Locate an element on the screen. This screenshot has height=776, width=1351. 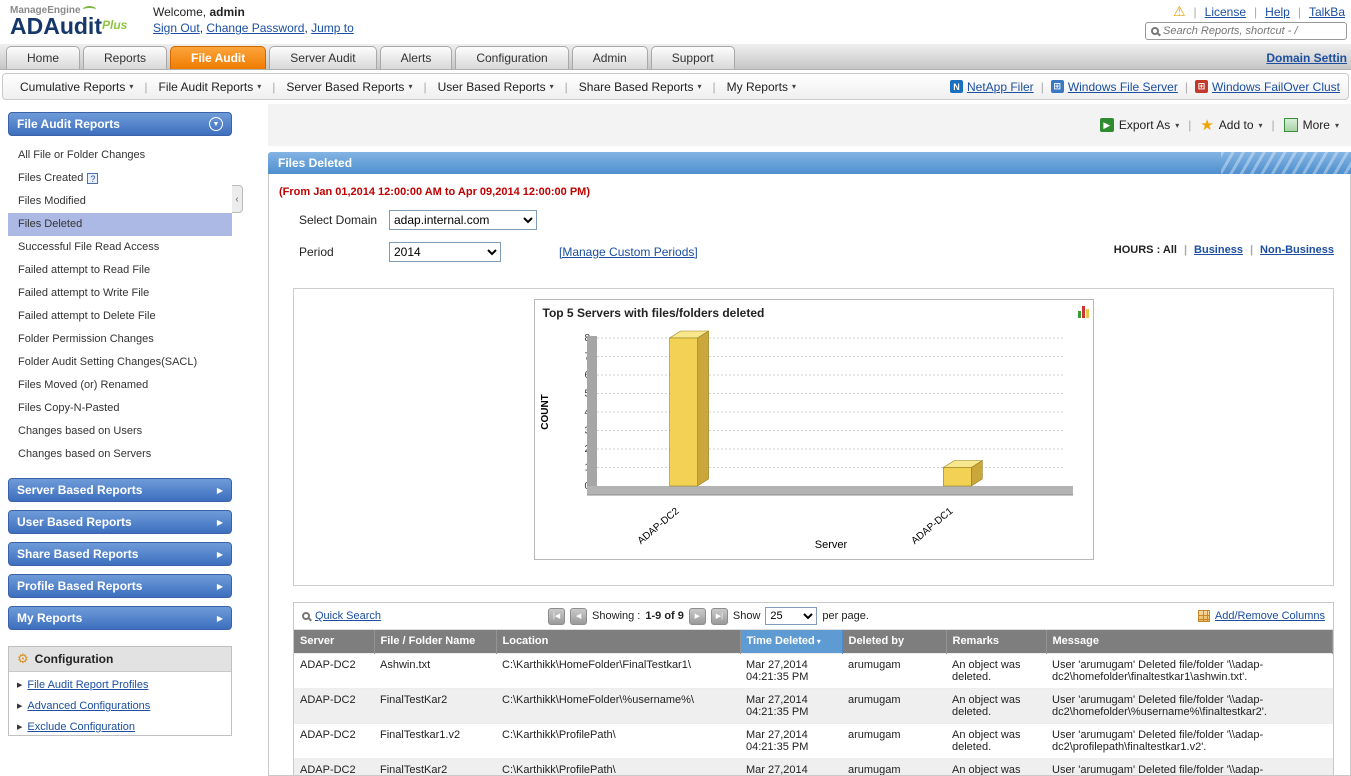
sidebar-section-server-based-reports: Server Based Reports ▶ is located at coordinates (120, 490).